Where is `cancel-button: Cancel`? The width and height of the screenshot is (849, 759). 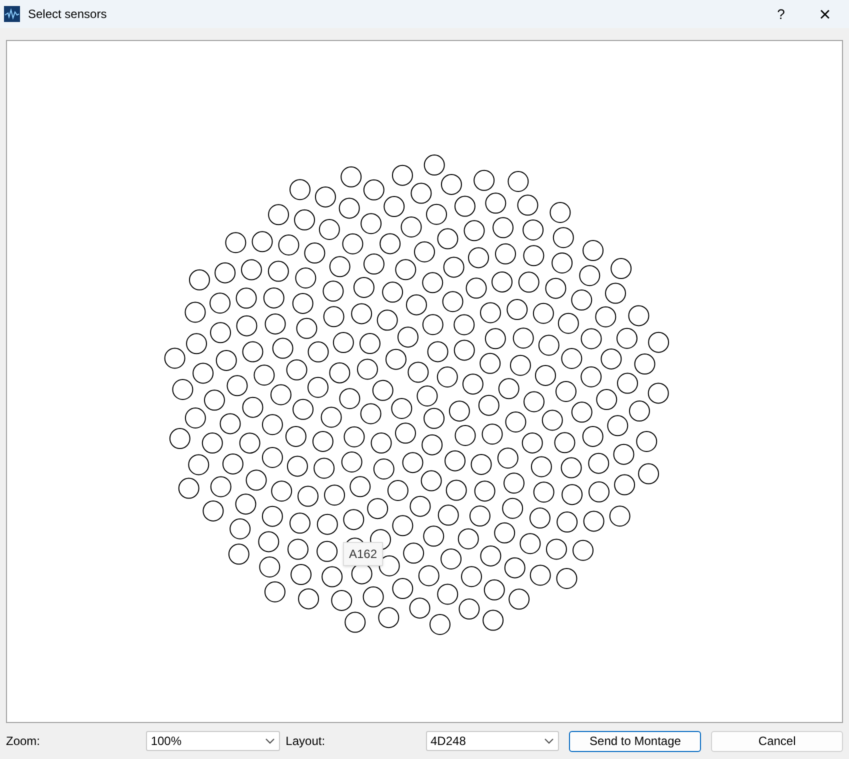
cancel-button: Cancel is located at coordinates (777, 741).